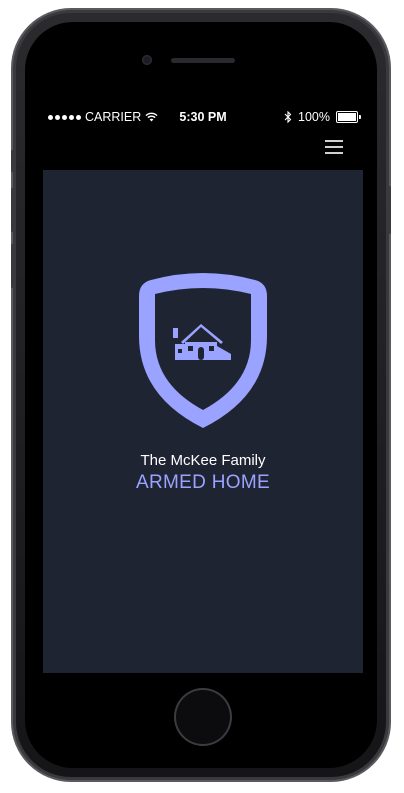 This screenshot has height=793, width=404. Describe the element at coordinates (203, 60) in the screenshot. I see `earpiece-speaker` at that location.